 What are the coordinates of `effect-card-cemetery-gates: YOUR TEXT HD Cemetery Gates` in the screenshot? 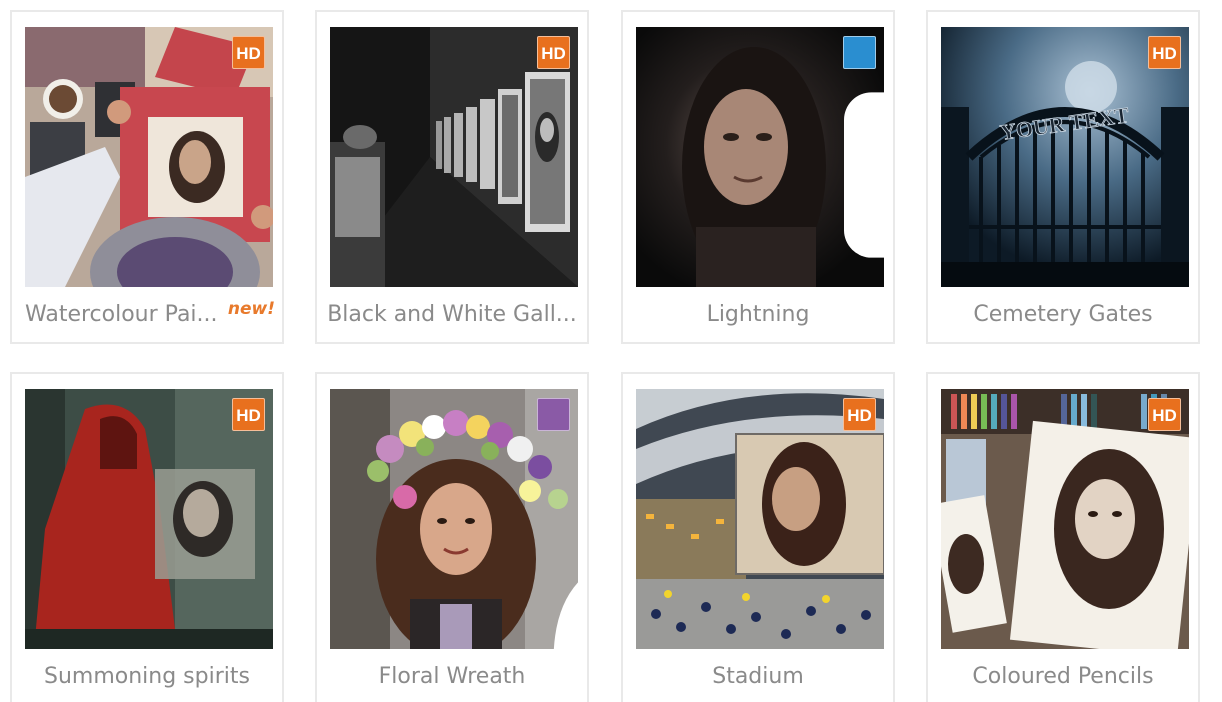 It's located at (1063, 177).